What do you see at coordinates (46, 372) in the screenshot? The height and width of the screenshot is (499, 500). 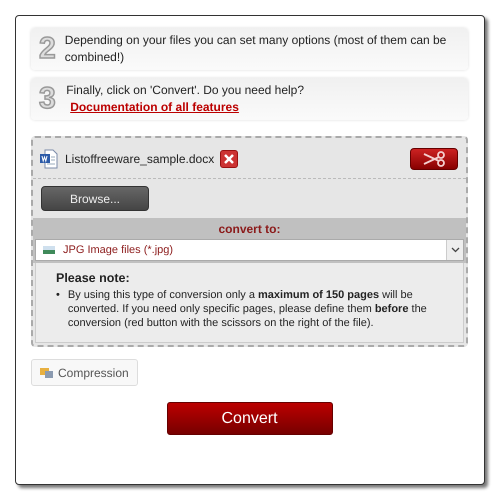 I see `compress-icon` at bounding box center [46, 372].